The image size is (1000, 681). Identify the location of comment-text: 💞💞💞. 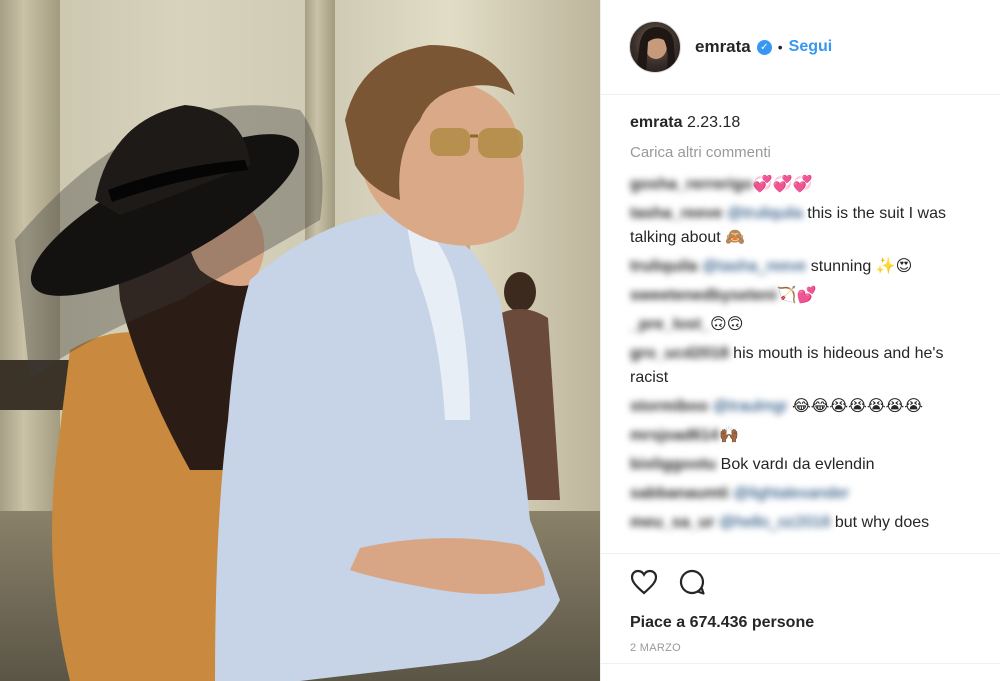
(782, 184).